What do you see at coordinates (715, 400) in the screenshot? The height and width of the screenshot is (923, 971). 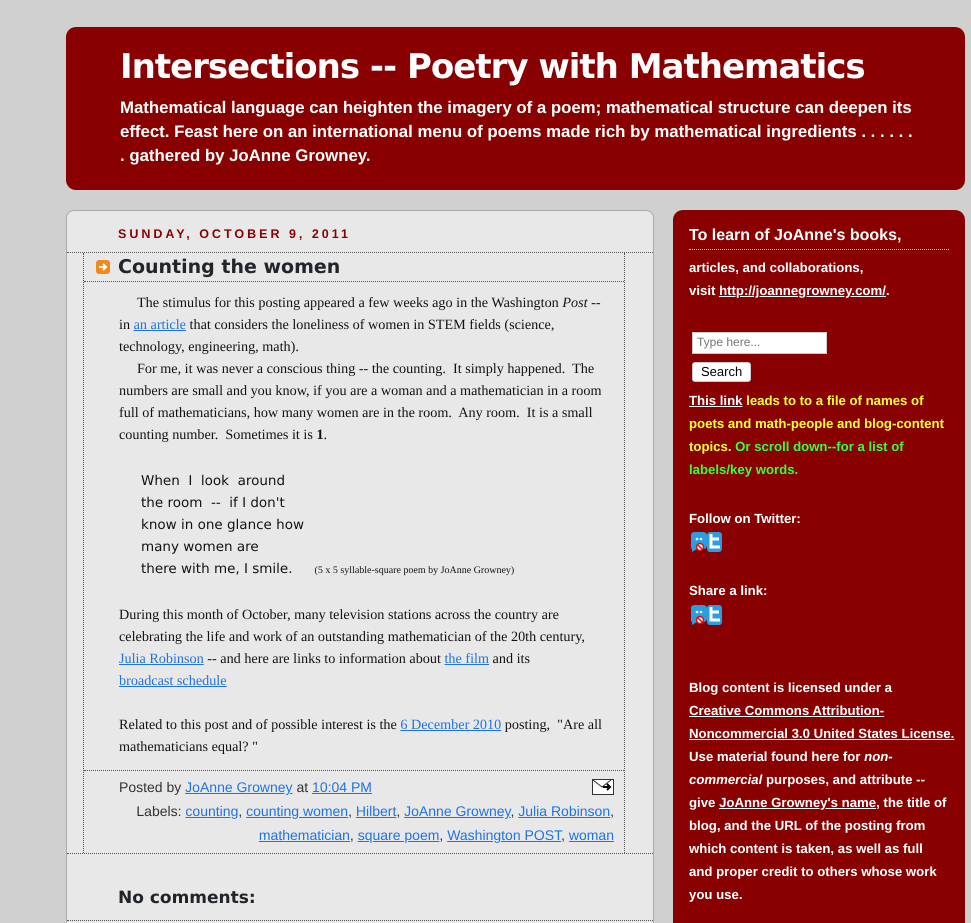 I see `text-link: This link` at bounding box center [715, 400].